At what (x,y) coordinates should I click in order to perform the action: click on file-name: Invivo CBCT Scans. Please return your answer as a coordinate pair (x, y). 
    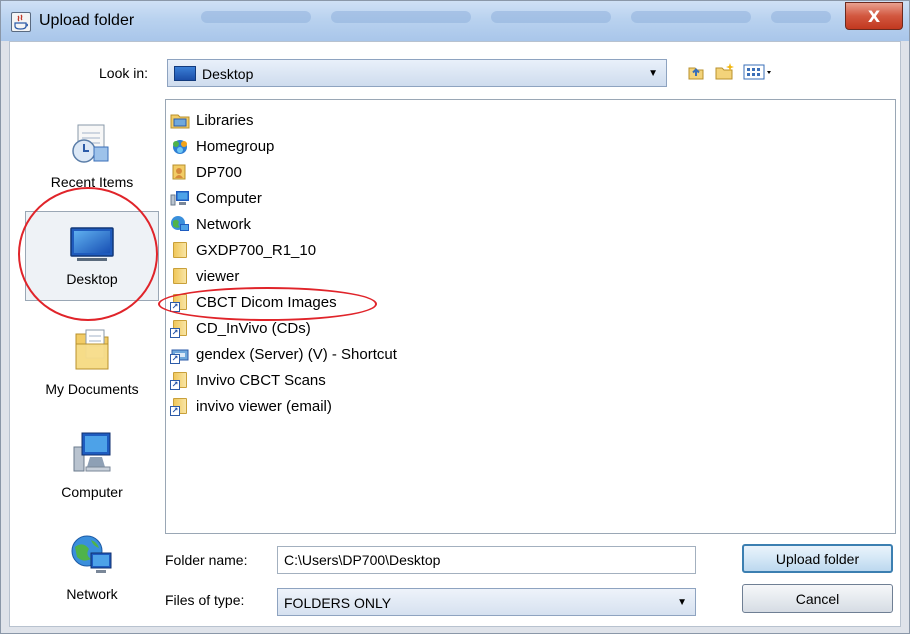
    Looking at the image, I should click on (261, 380).